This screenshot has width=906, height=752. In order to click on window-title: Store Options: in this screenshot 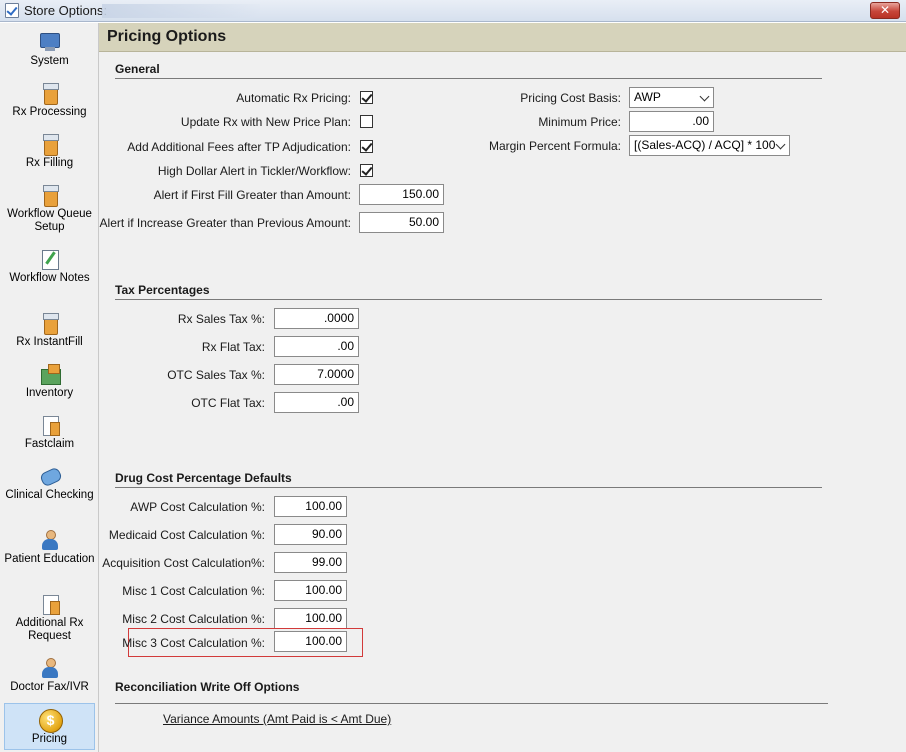, I will do `click(66, 10)`.